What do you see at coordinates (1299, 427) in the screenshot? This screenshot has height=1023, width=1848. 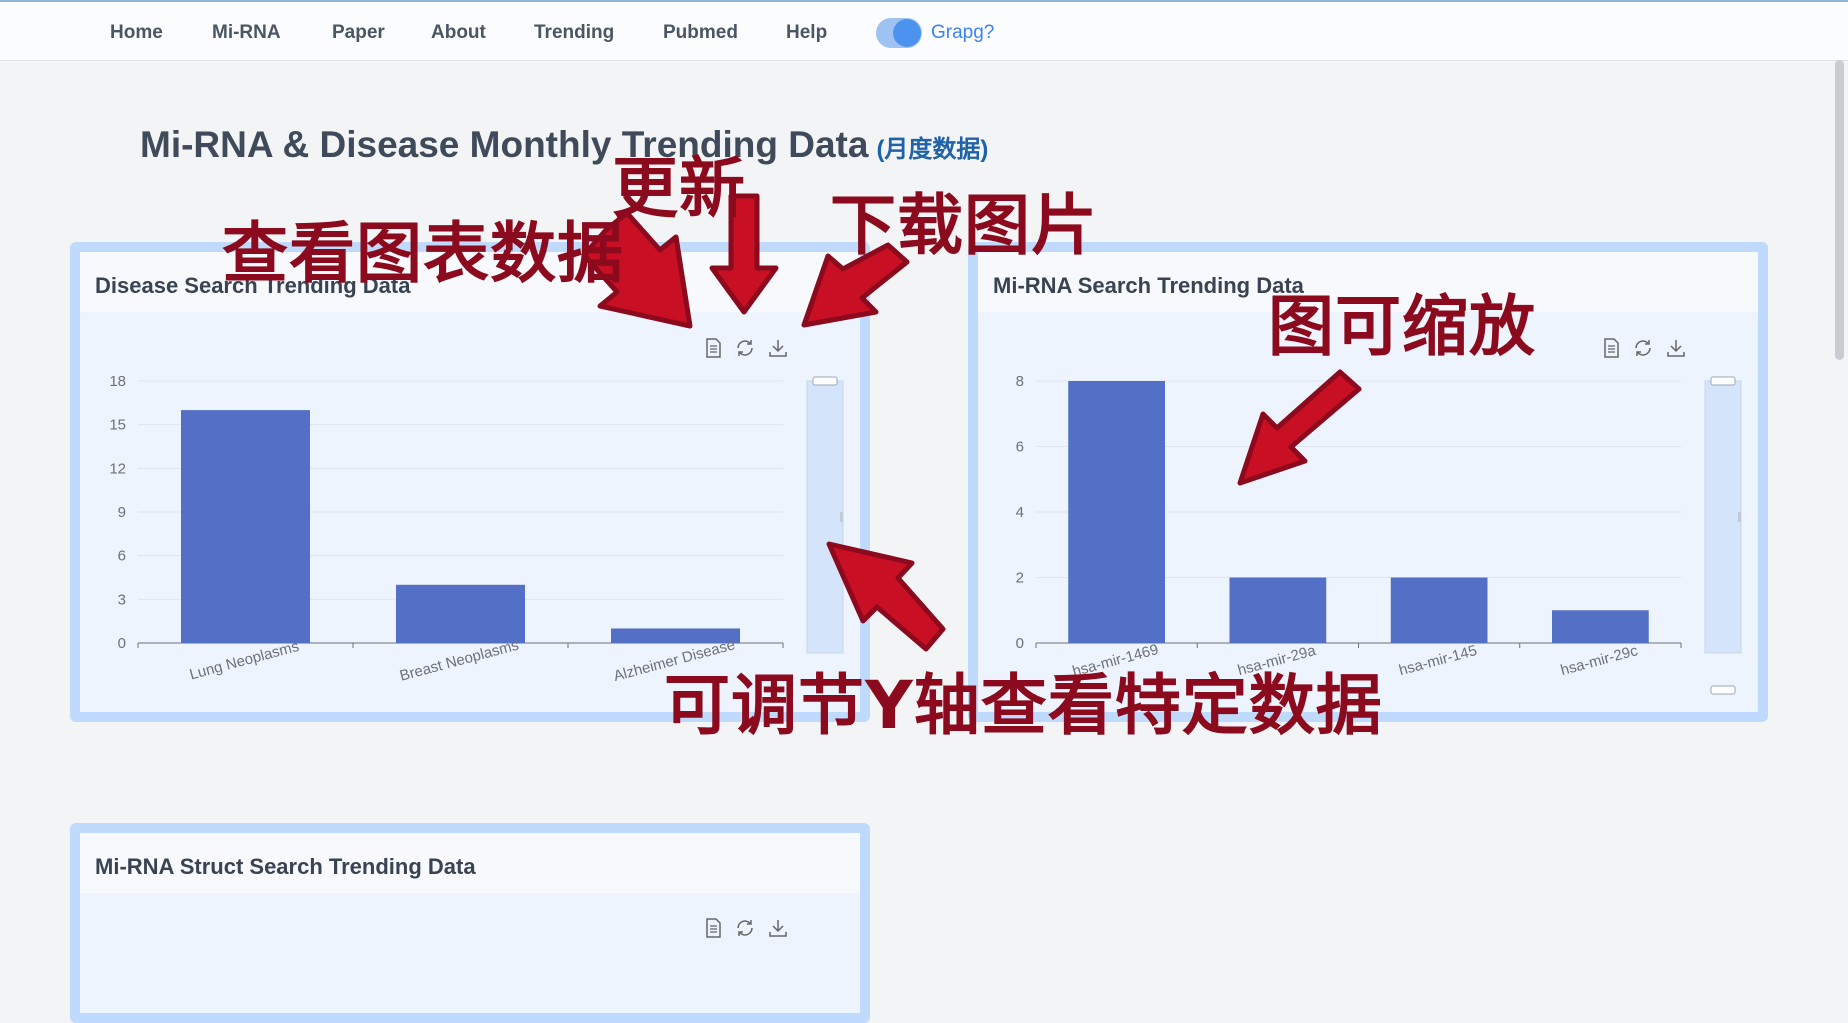 I see `arrow-zoom` at bounding box center [1299, 427].